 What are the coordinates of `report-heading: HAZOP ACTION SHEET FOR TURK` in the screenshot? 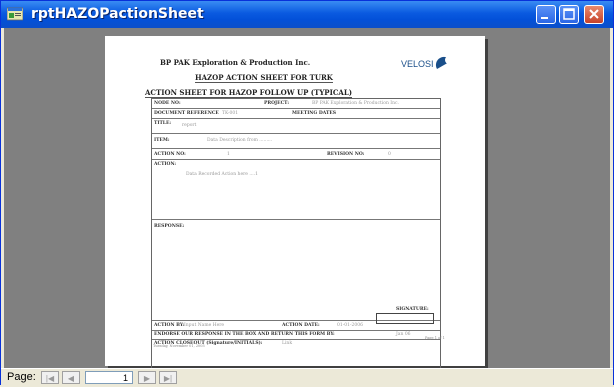 It's located at (264, 78).